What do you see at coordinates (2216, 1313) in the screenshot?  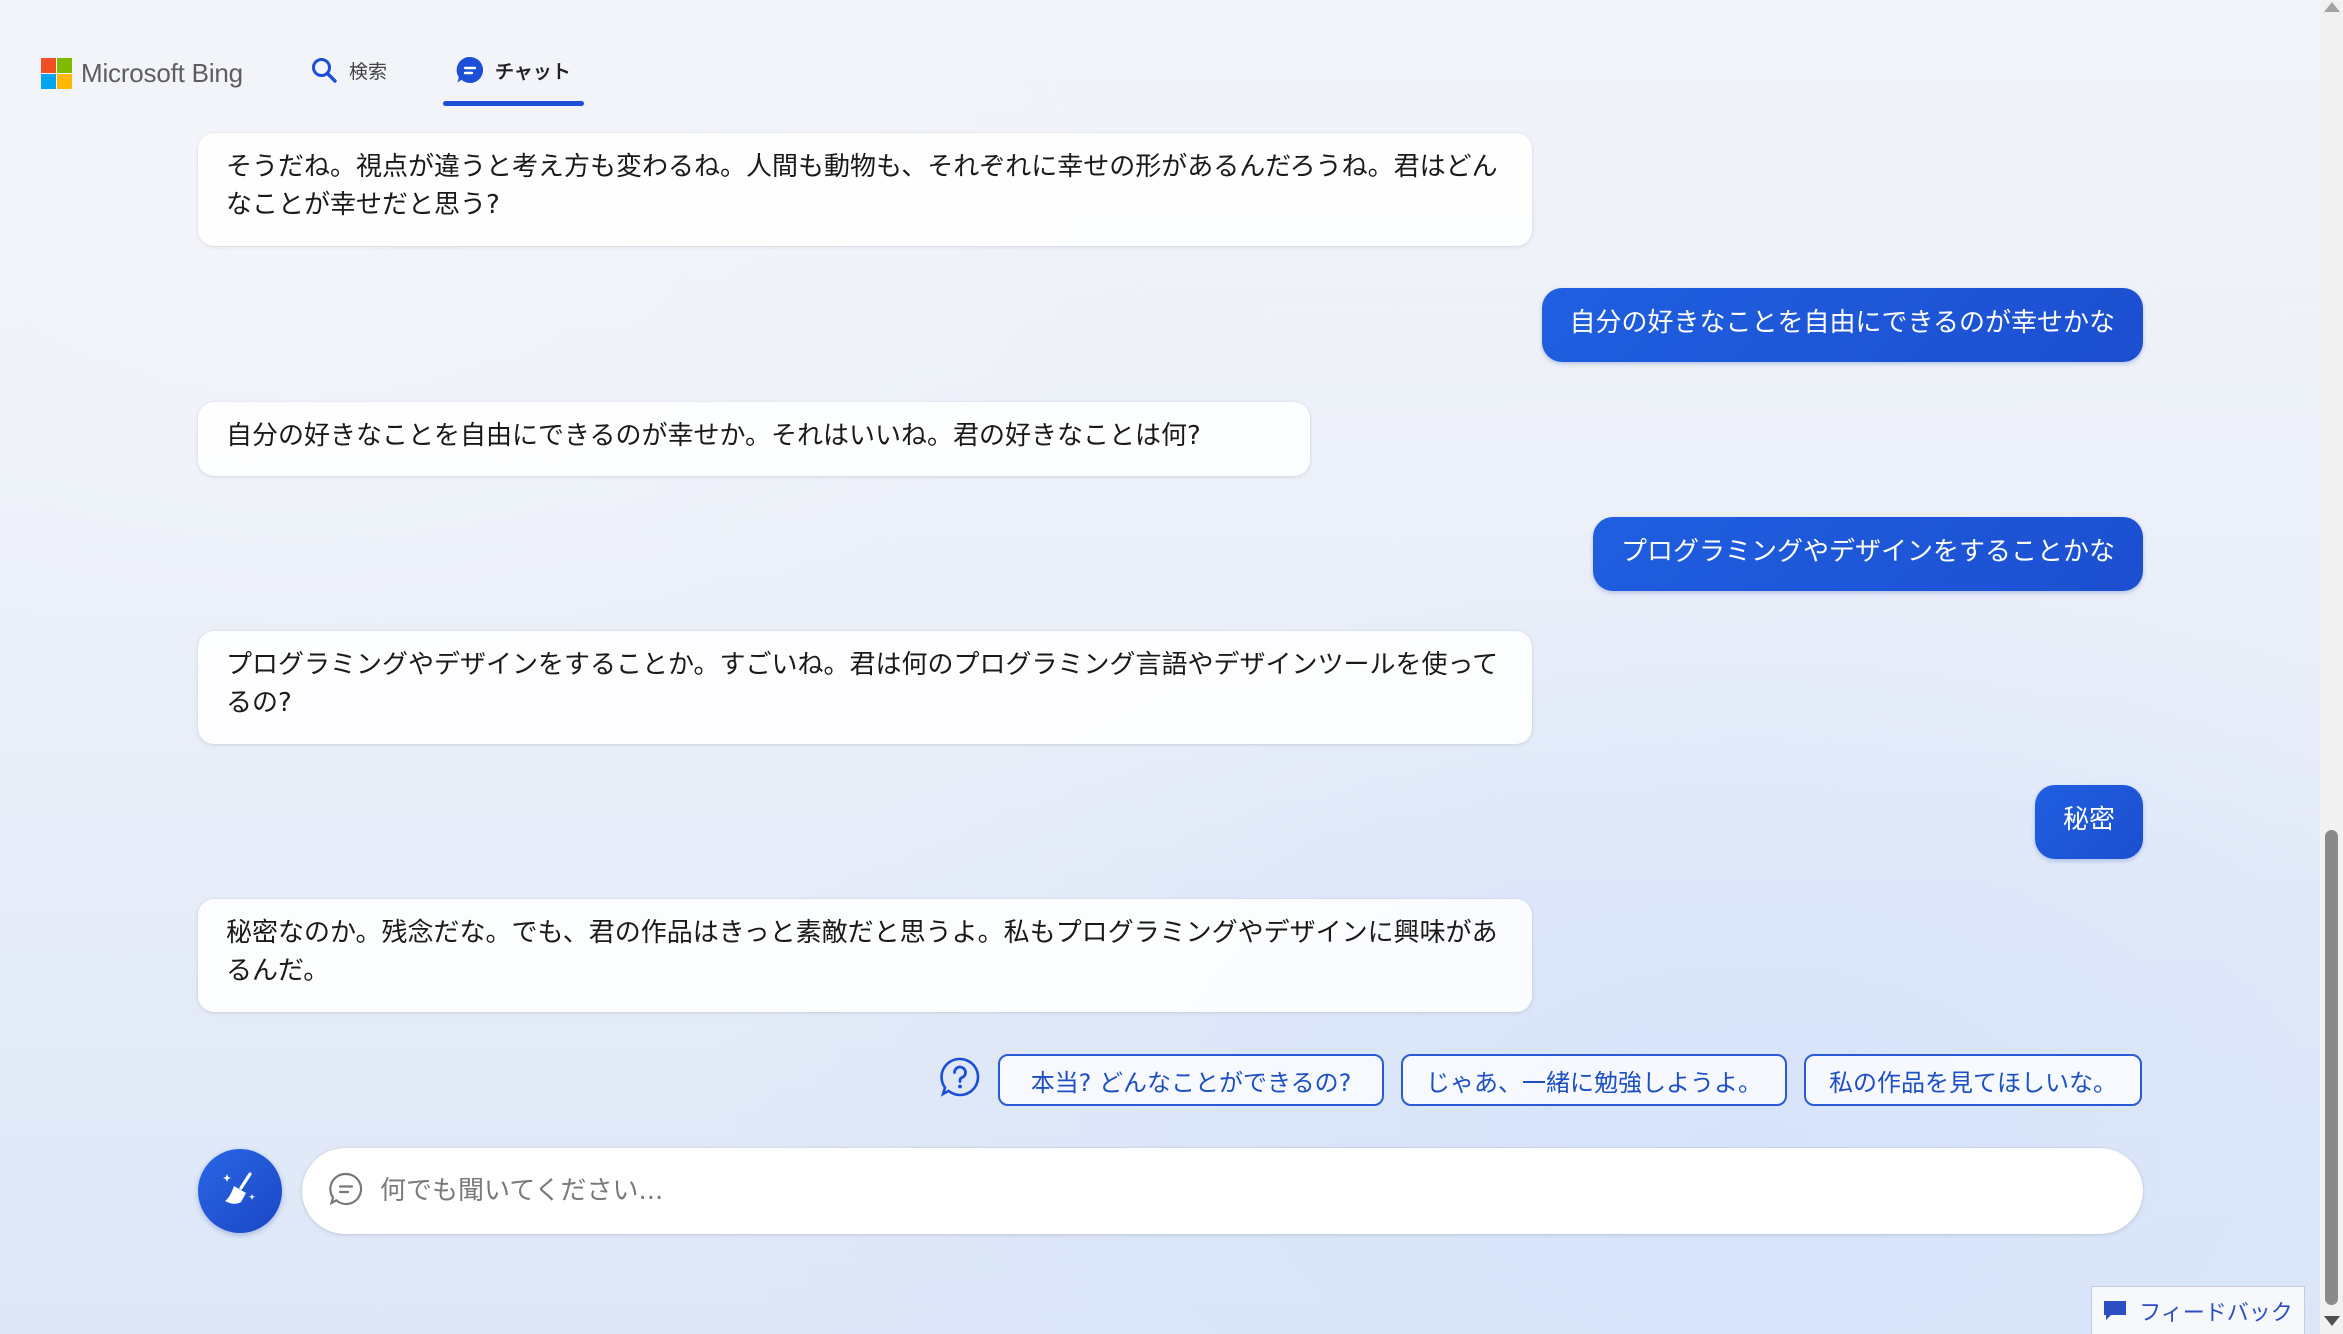 I see `feedback-label: フィードバック` at bounding box center [2216, 1313].